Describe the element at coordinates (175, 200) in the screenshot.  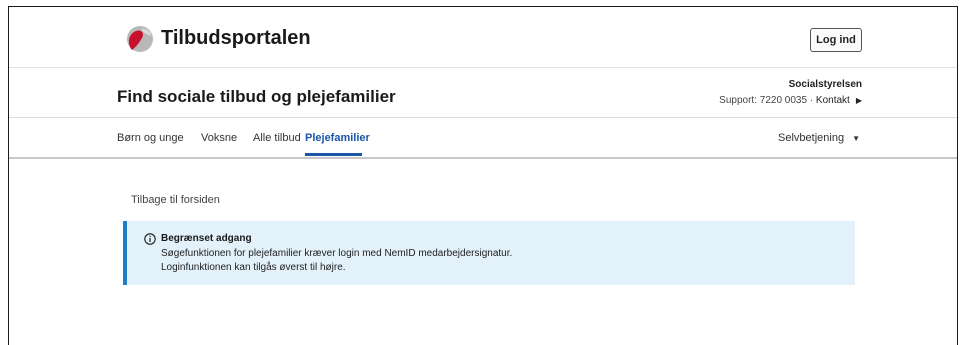
I see `back-to-frontpage-link: Tilbage til forsiden` at that location.